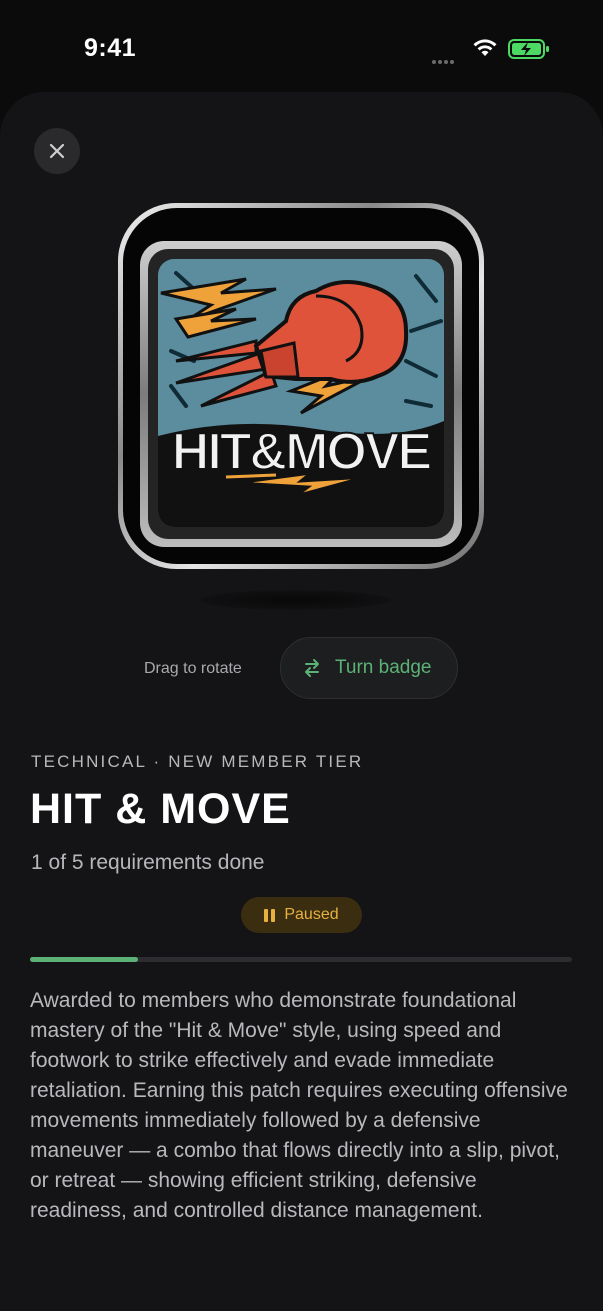  What do you see at coordinates (193, 668) in the screenshot?
I see `drag-hint: Drag to rotate` at bounding box center [193, 668].